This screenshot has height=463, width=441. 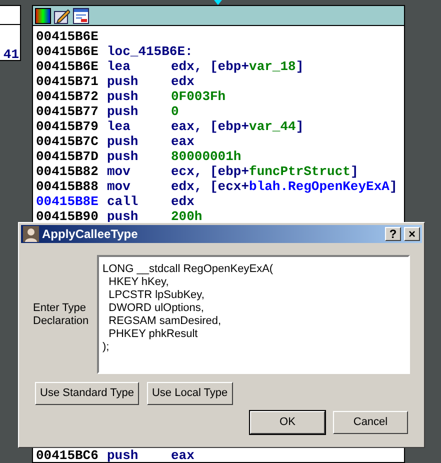 What do you see at coordinates (287, 422) in the screenshot?
I see `dialog-button: OK` at bounding box center [287, 422].